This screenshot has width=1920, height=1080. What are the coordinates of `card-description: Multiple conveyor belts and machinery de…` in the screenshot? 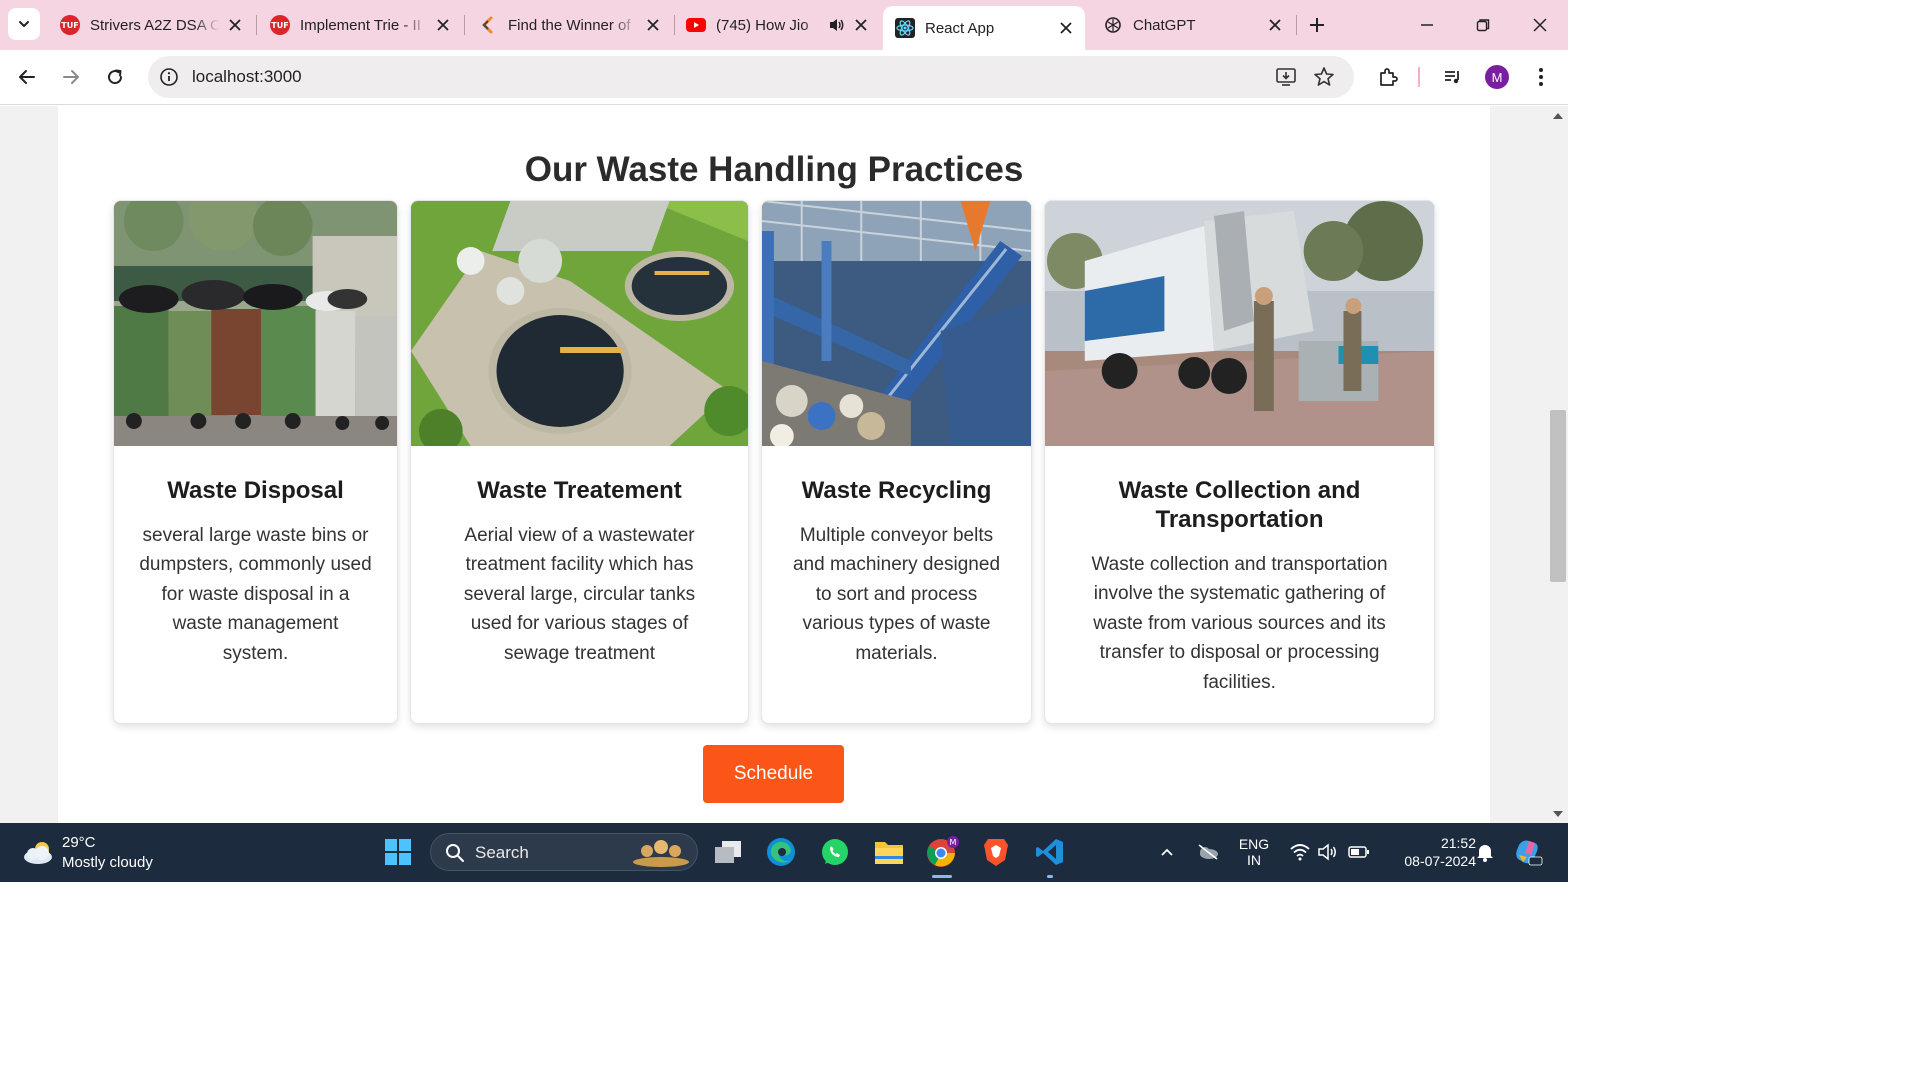 It's located at (896, 594).